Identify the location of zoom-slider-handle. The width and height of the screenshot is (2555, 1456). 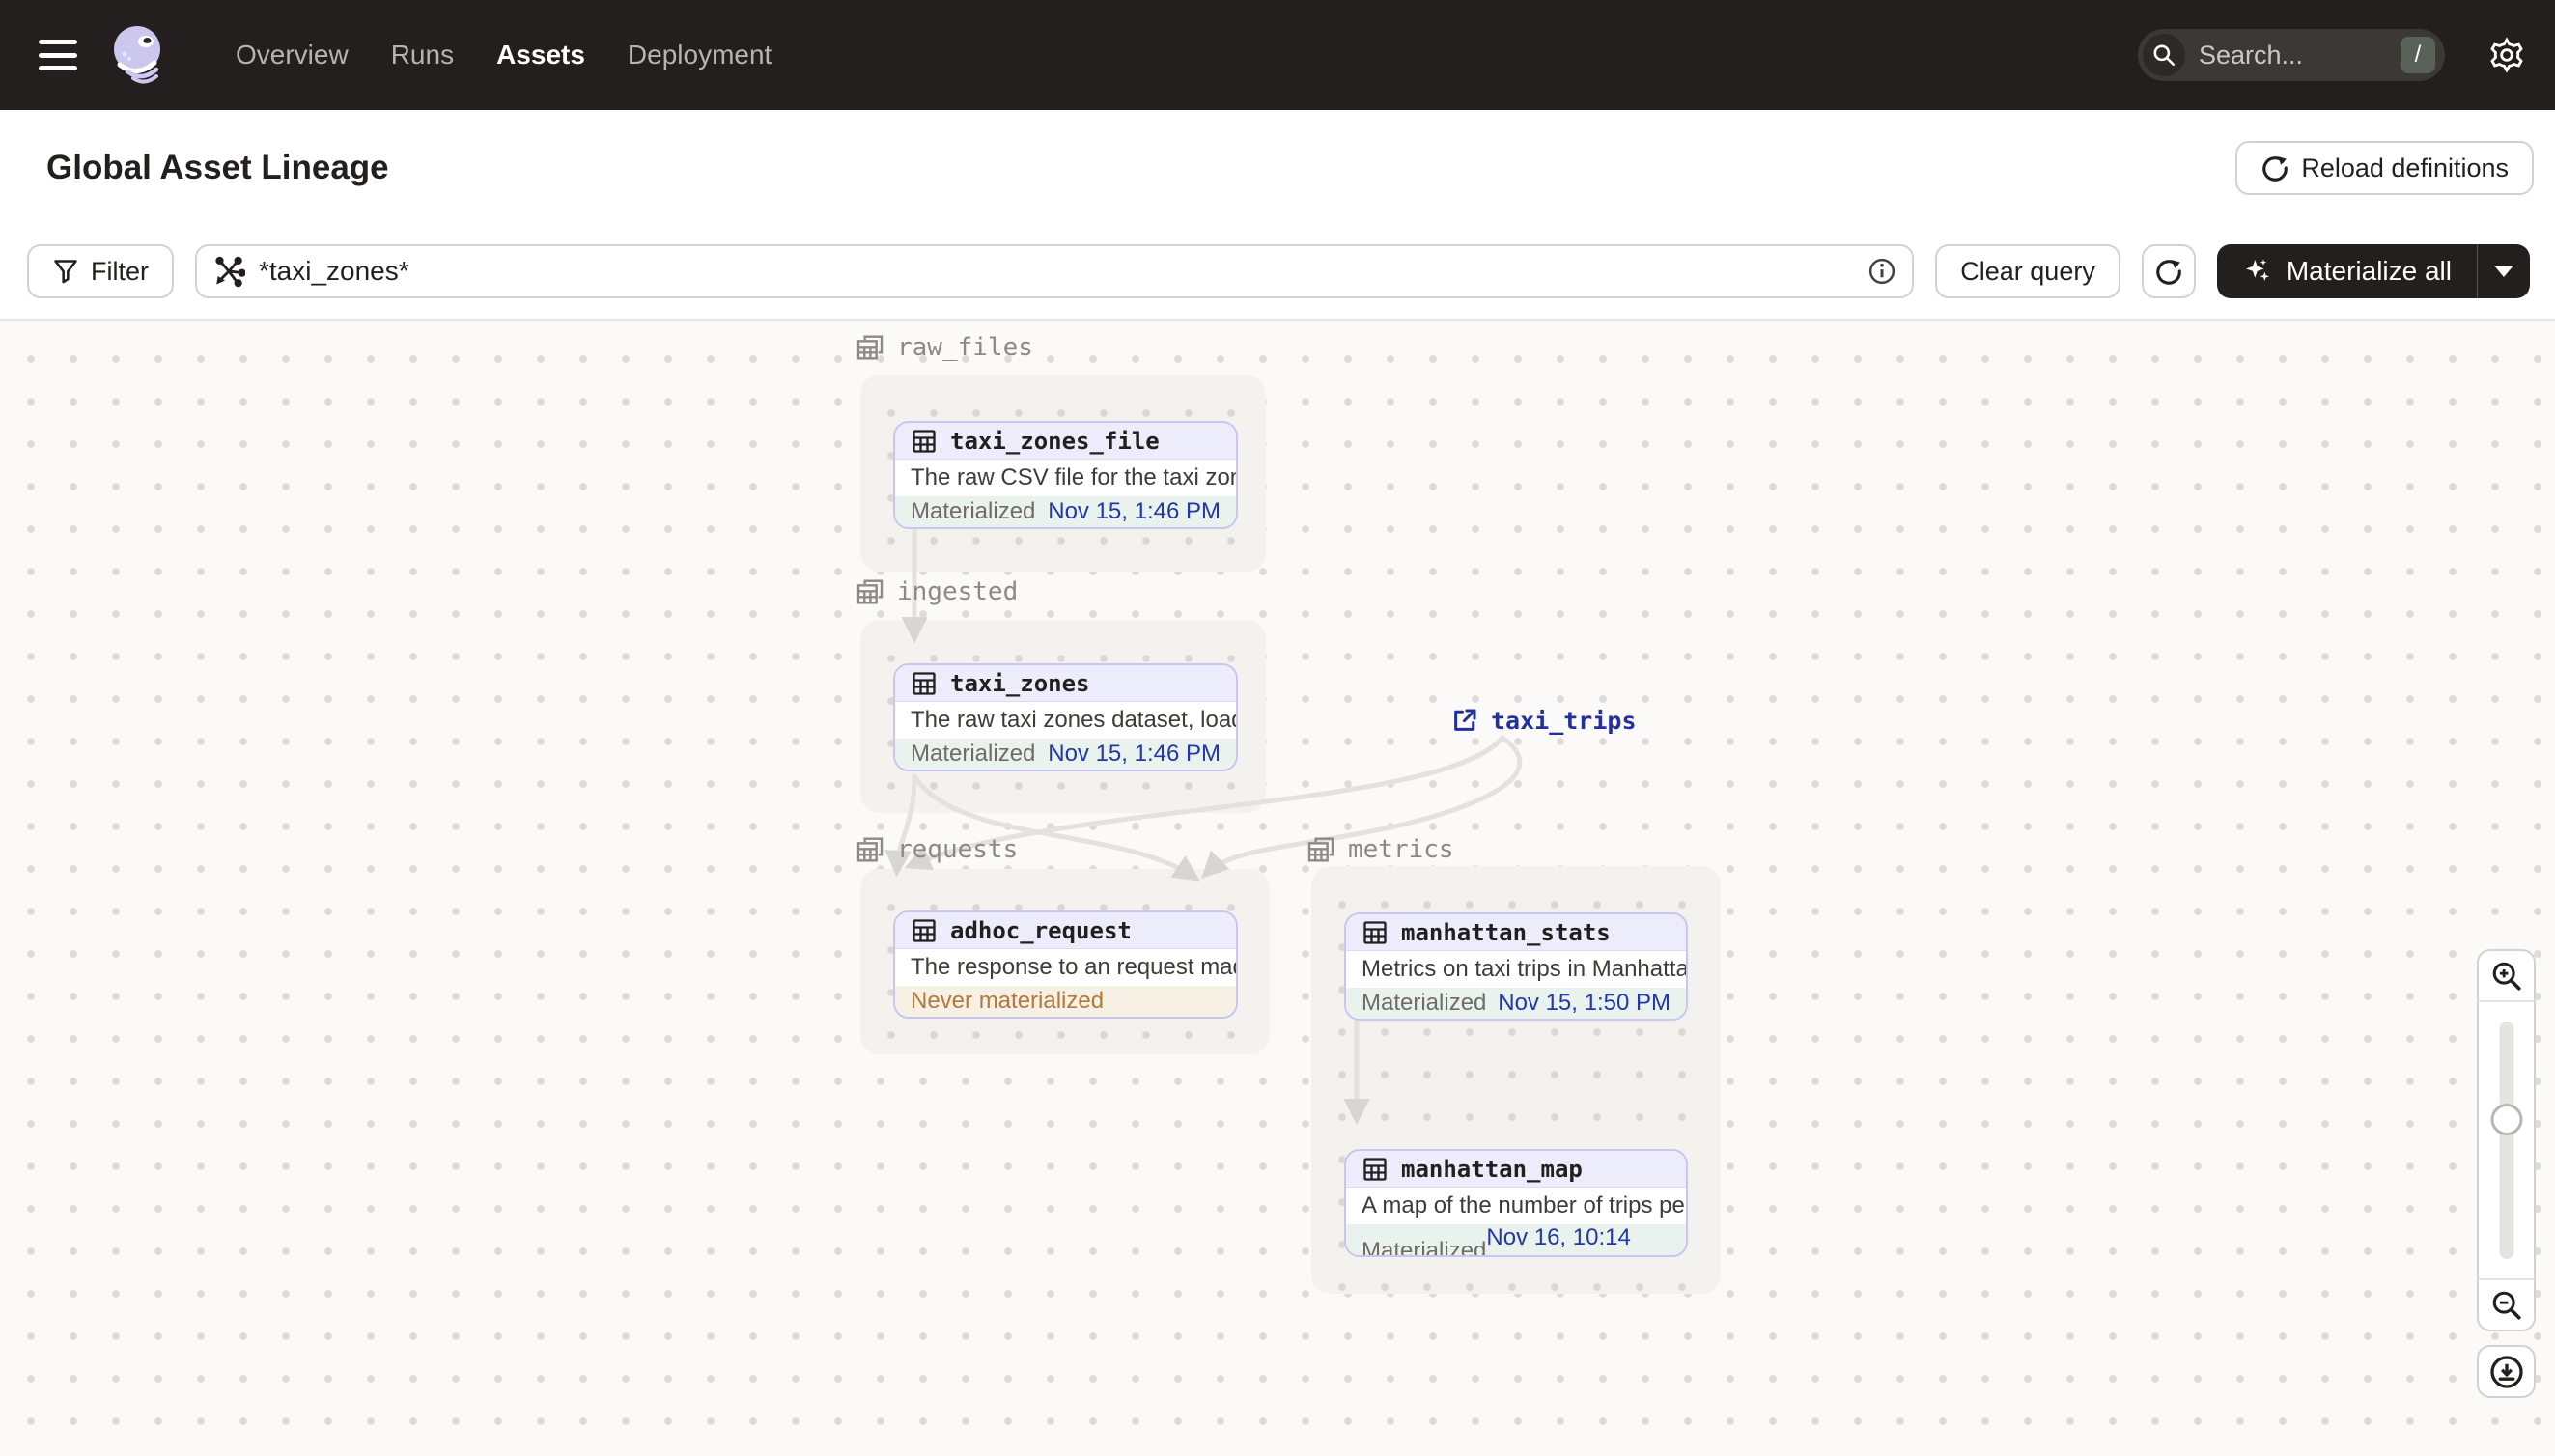
(2506, 1119).